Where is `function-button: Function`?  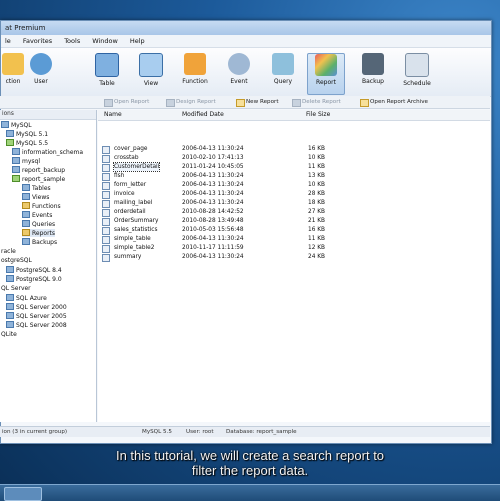
function-button: Function is located at coordinates (195, 73).